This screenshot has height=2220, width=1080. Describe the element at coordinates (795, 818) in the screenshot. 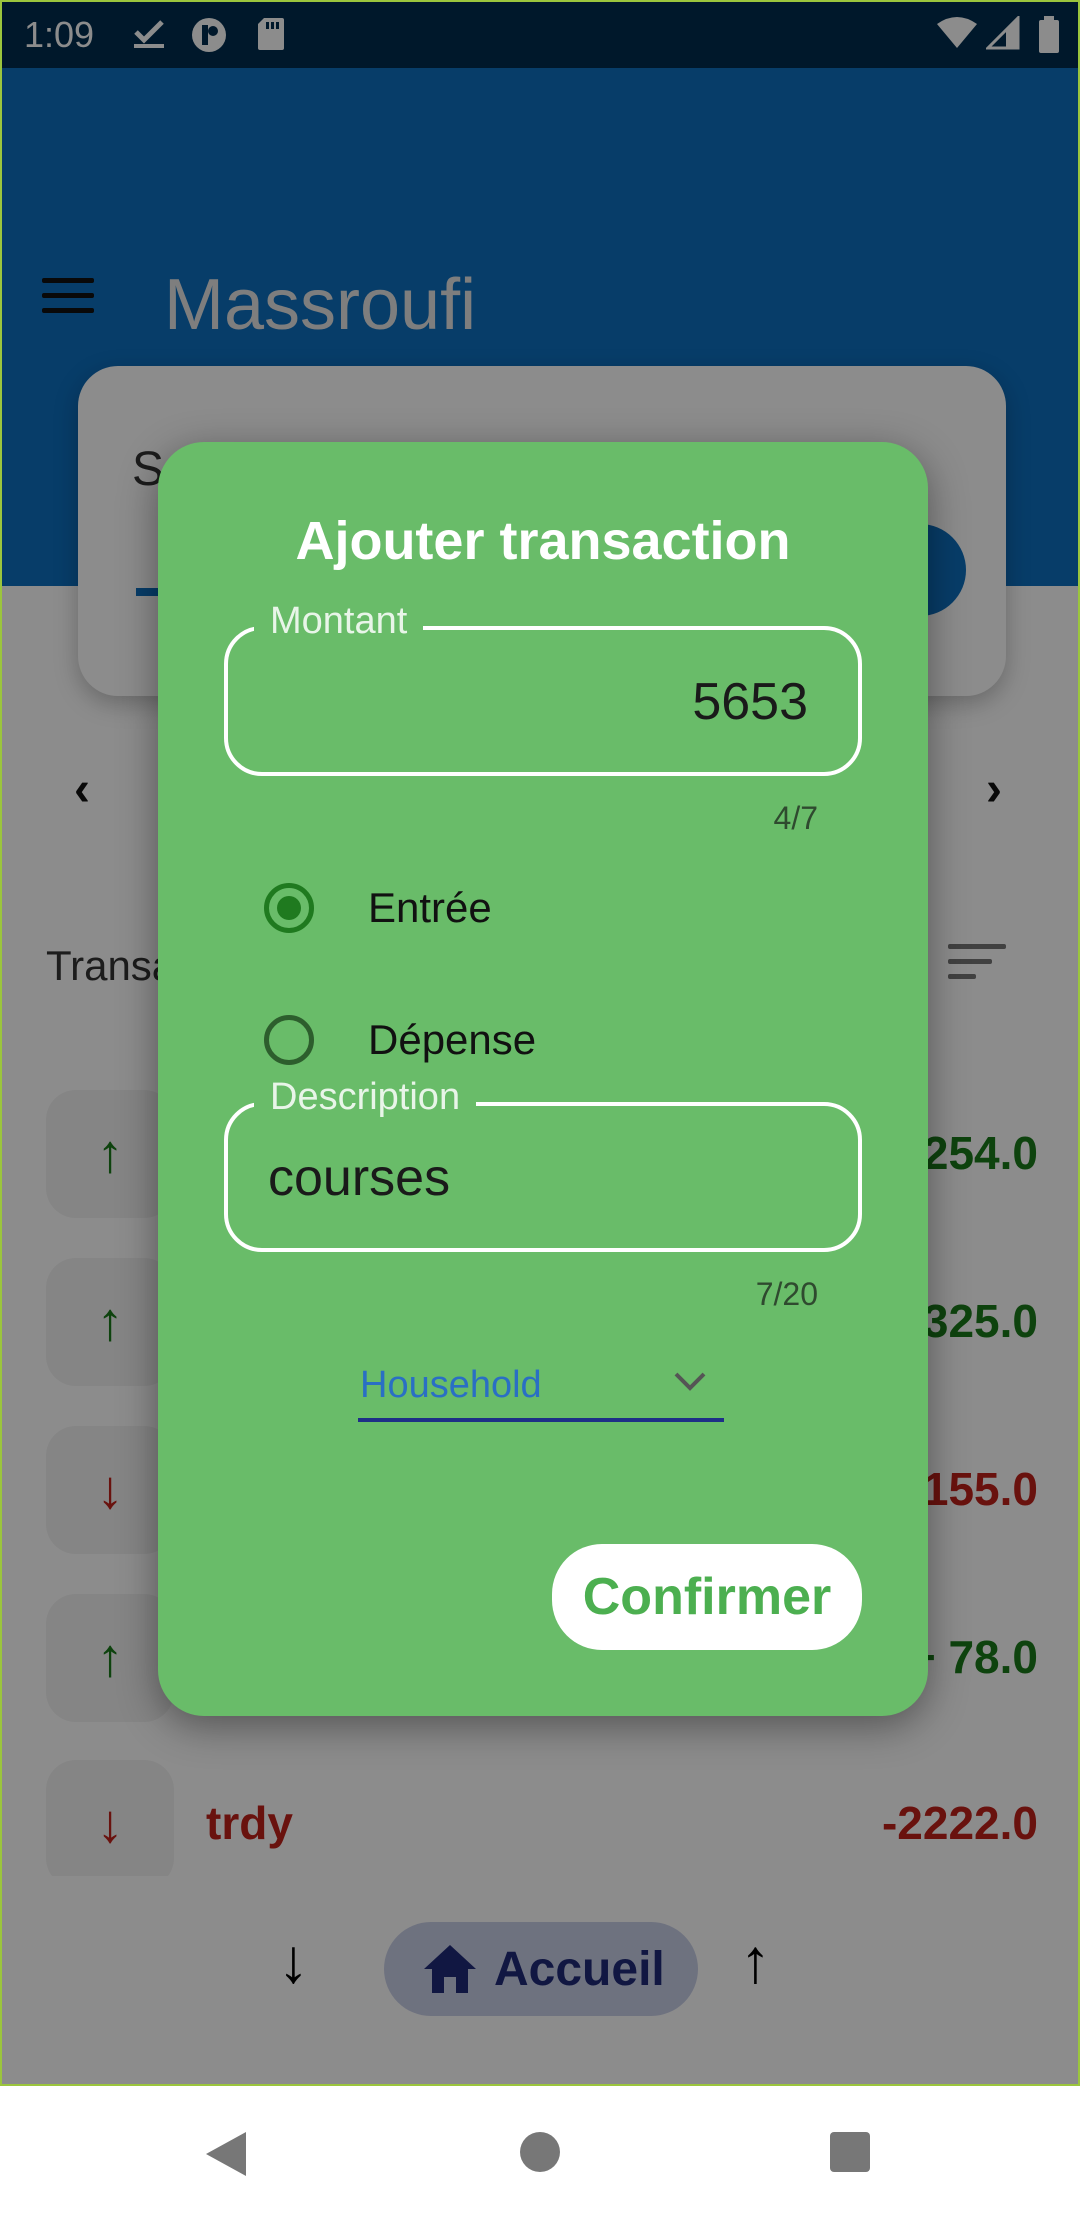

I see `amount-counter: 4/7` at that location.